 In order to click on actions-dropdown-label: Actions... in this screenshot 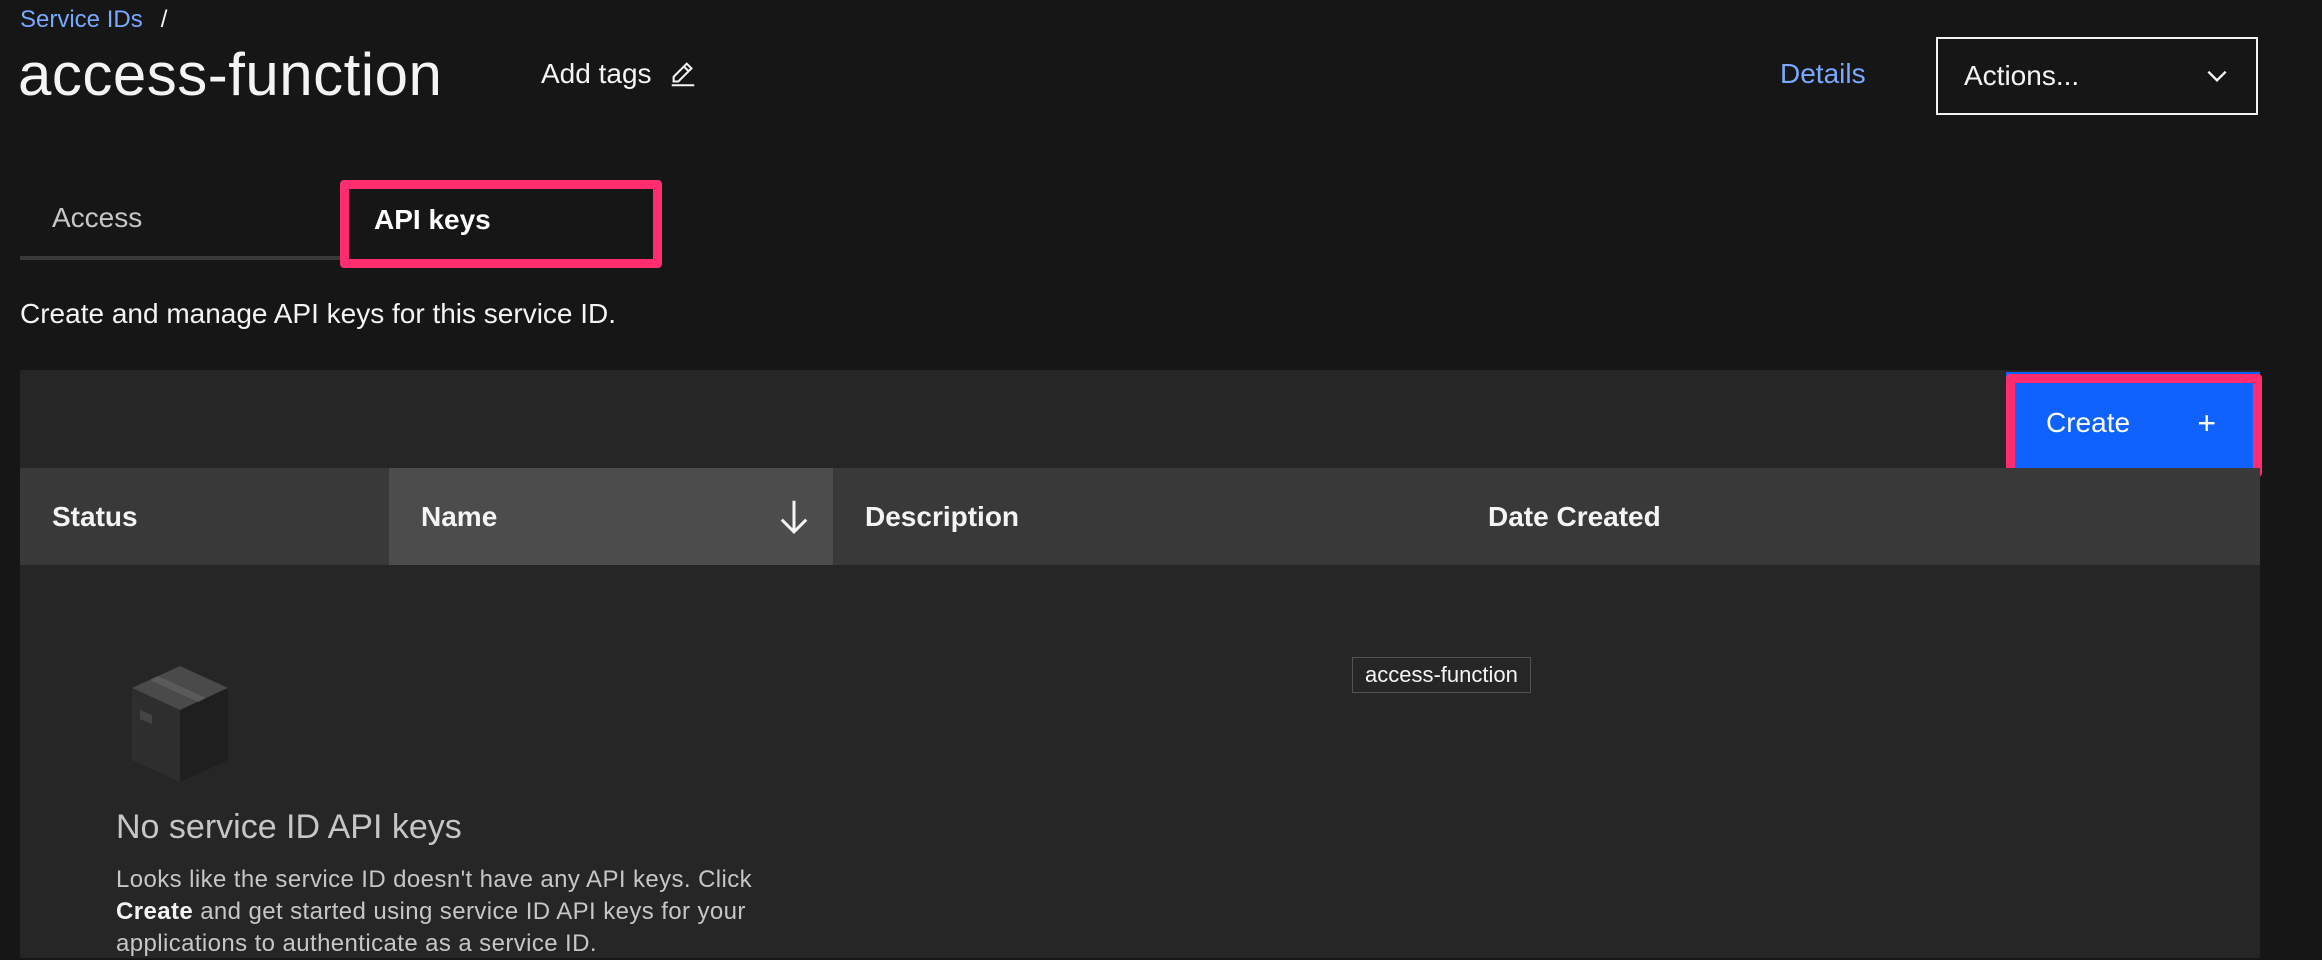, I will do `click(2022, 75)`.